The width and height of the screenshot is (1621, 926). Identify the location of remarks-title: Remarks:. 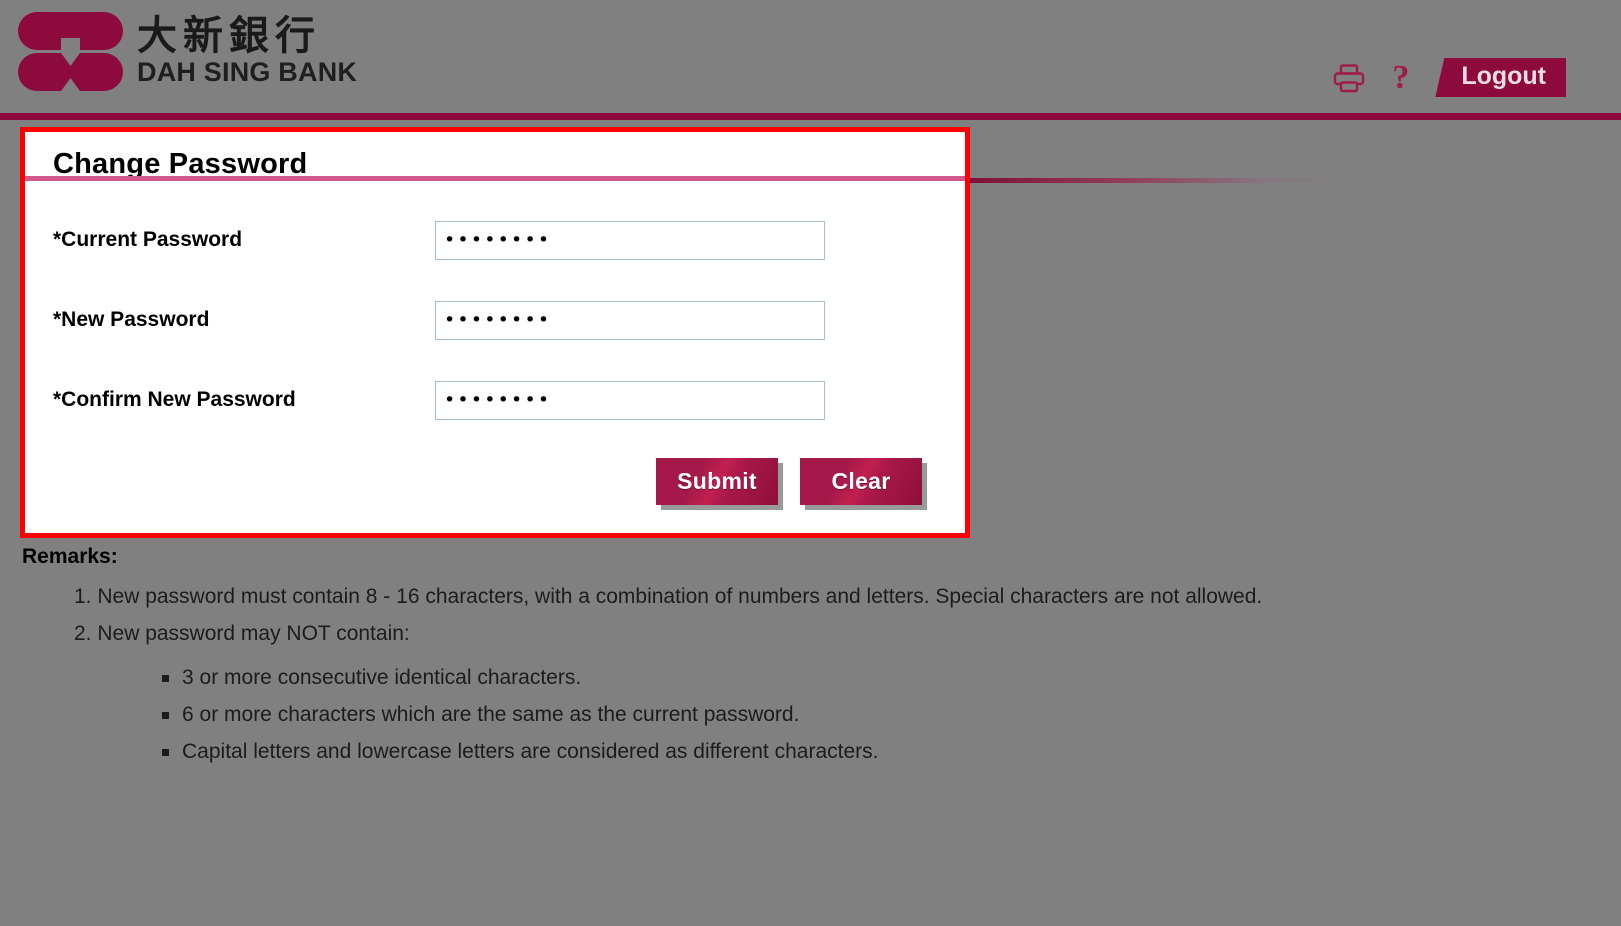
(70, 556).